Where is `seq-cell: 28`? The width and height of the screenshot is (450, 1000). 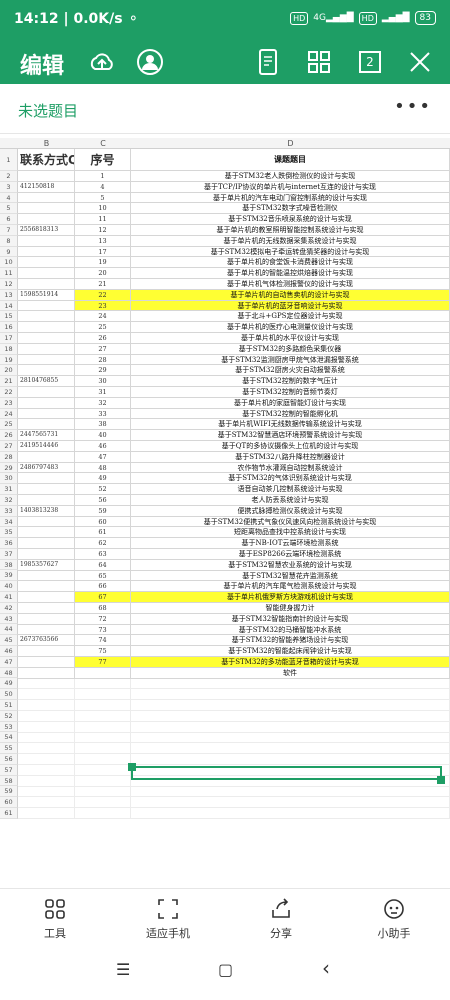
seq-cell: 28 is located at coordinates (103, 360).